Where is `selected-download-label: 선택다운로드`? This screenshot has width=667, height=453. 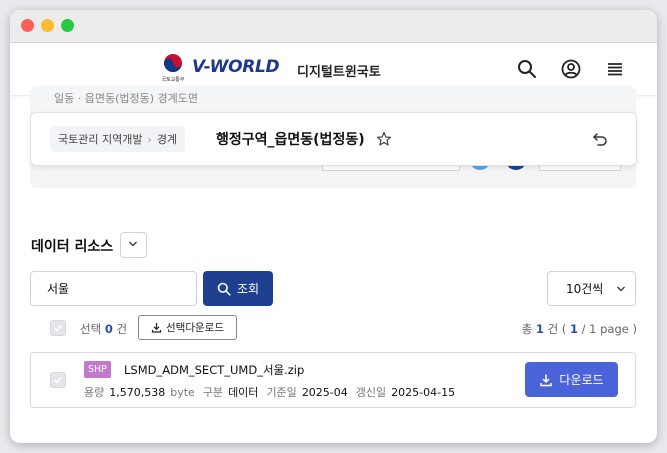
selected-download-label: 선택다운로드 is located at coordinates (195, 328).